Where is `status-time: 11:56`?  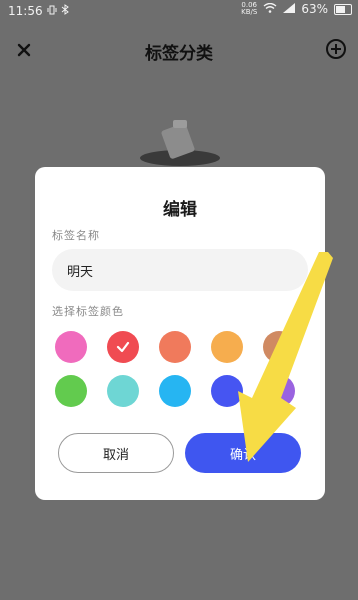
status-time: 11:56 is located at coordinates (25, 11).